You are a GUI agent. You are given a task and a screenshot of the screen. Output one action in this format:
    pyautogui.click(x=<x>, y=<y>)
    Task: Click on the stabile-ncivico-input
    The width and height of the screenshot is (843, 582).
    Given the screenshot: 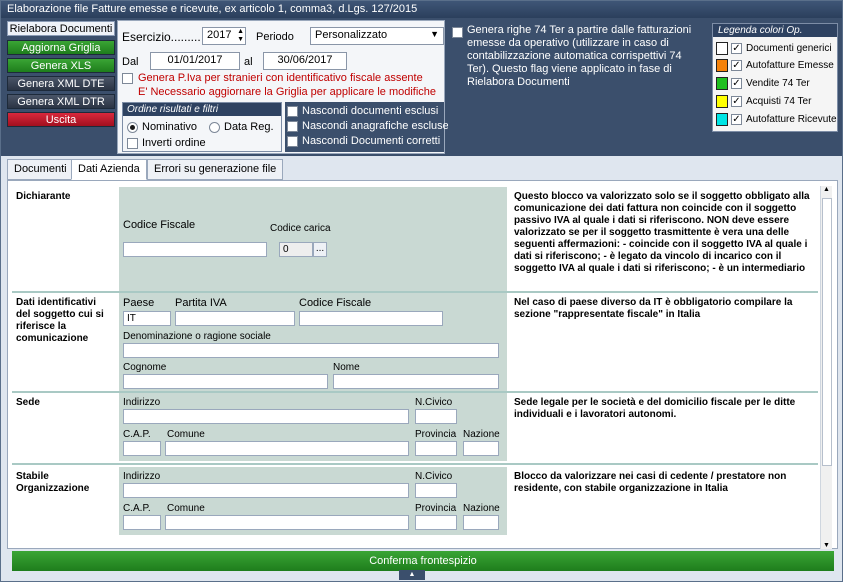 What is the action you would take?
    pyautogui.click(x=436, y=490)
    